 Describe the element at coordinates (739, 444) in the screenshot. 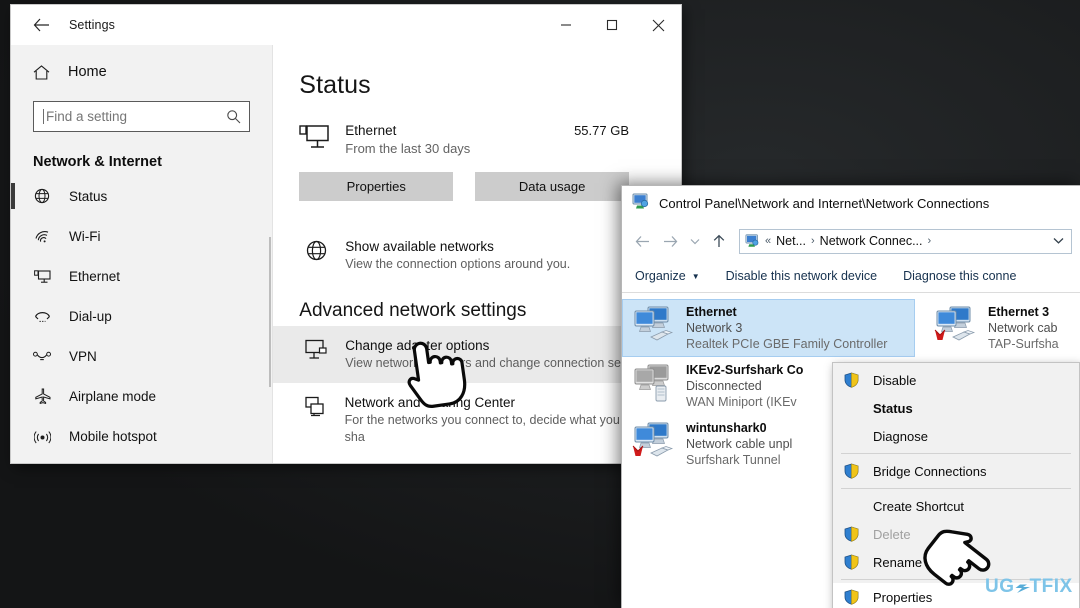

I see `connection-network: Network cable unpl` at that location.